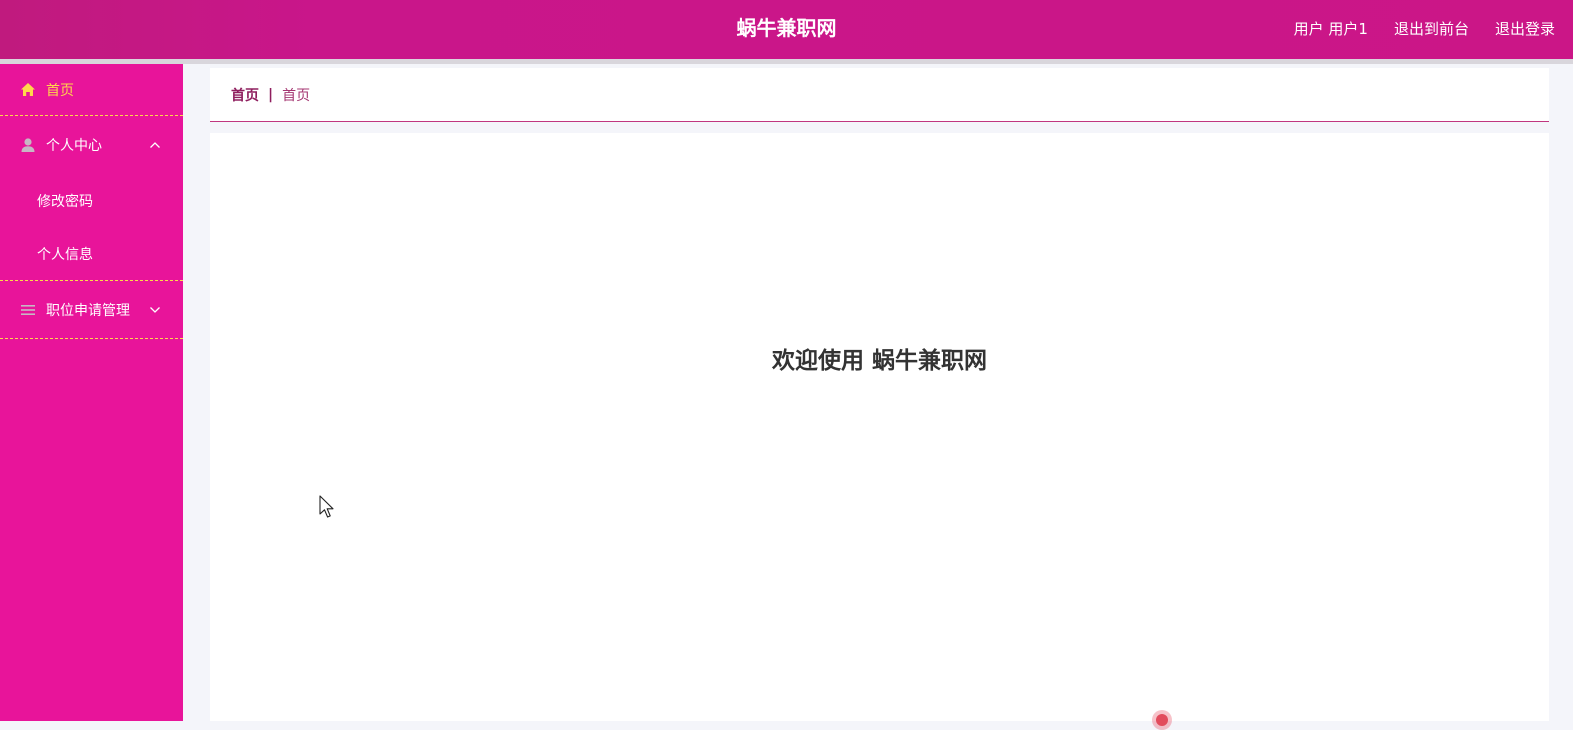 The width and height of the screenshot is (1573, 730). Describe the element at coordinates (1162, 720) in the screenshot. I see `floating-widget-icon` at that location.